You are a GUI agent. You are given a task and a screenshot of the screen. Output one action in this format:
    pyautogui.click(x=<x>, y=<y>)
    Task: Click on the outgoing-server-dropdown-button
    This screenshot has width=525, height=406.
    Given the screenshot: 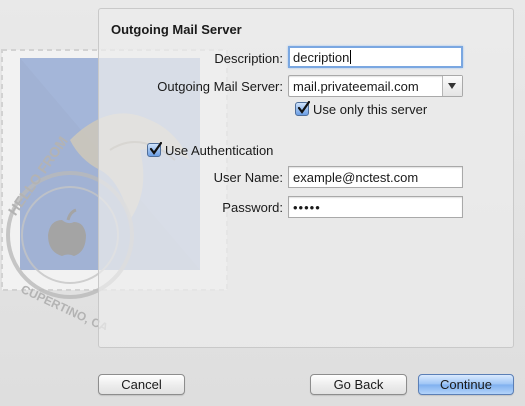 What is the action you would take?
    pyautogui.click(x=452, y=86)
    